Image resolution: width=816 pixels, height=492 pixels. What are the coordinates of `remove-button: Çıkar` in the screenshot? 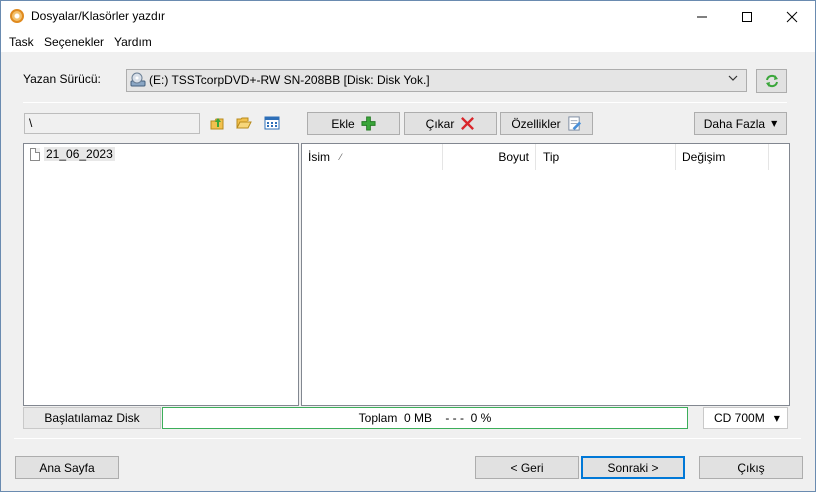 It's located at (450, 123).